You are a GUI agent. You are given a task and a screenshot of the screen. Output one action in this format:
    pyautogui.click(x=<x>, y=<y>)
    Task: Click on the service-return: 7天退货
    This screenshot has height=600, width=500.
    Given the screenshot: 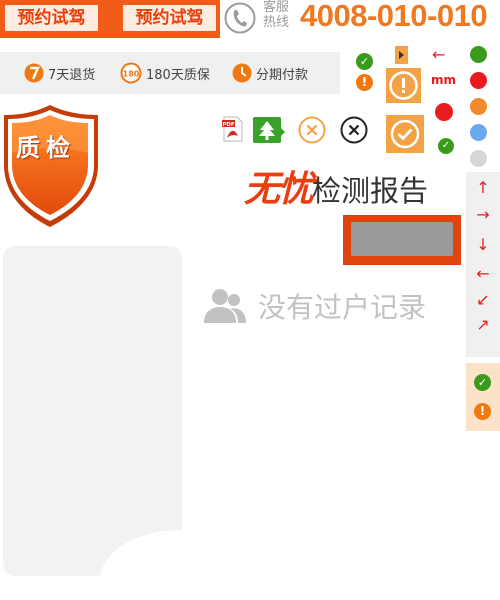 What is the action you would take?
    pyautogui.click(x=59, y=73)
    